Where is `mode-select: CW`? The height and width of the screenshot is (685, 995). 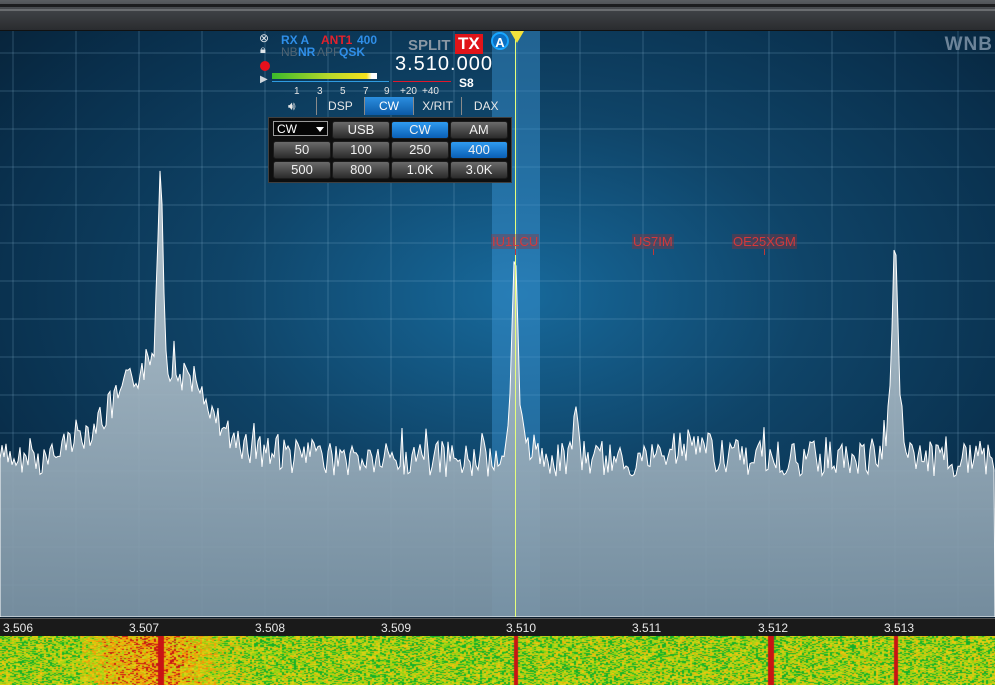
mode-select: CW is located at coordinates (300, 128).